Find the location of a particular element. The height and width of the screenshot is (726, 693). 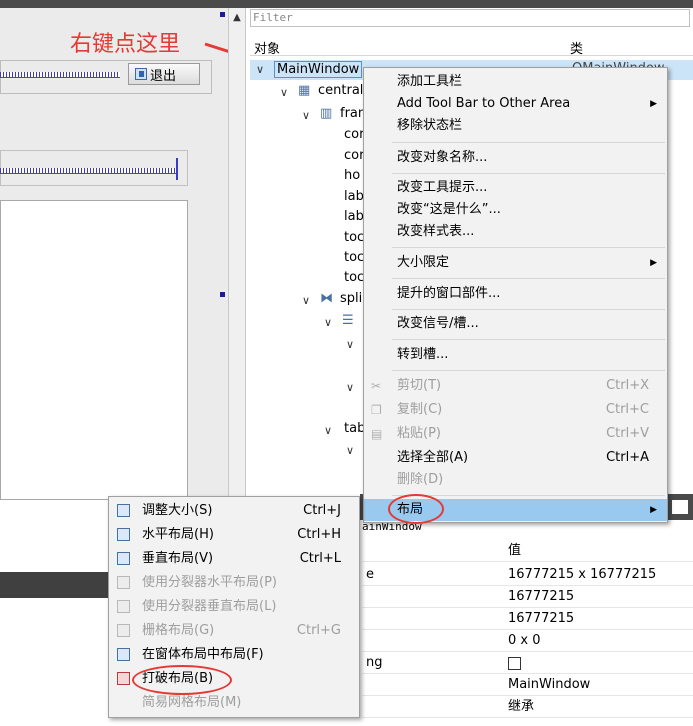

menu-item-remove-statusbar: 移除状态栏 is located at coordinates (515, 126).